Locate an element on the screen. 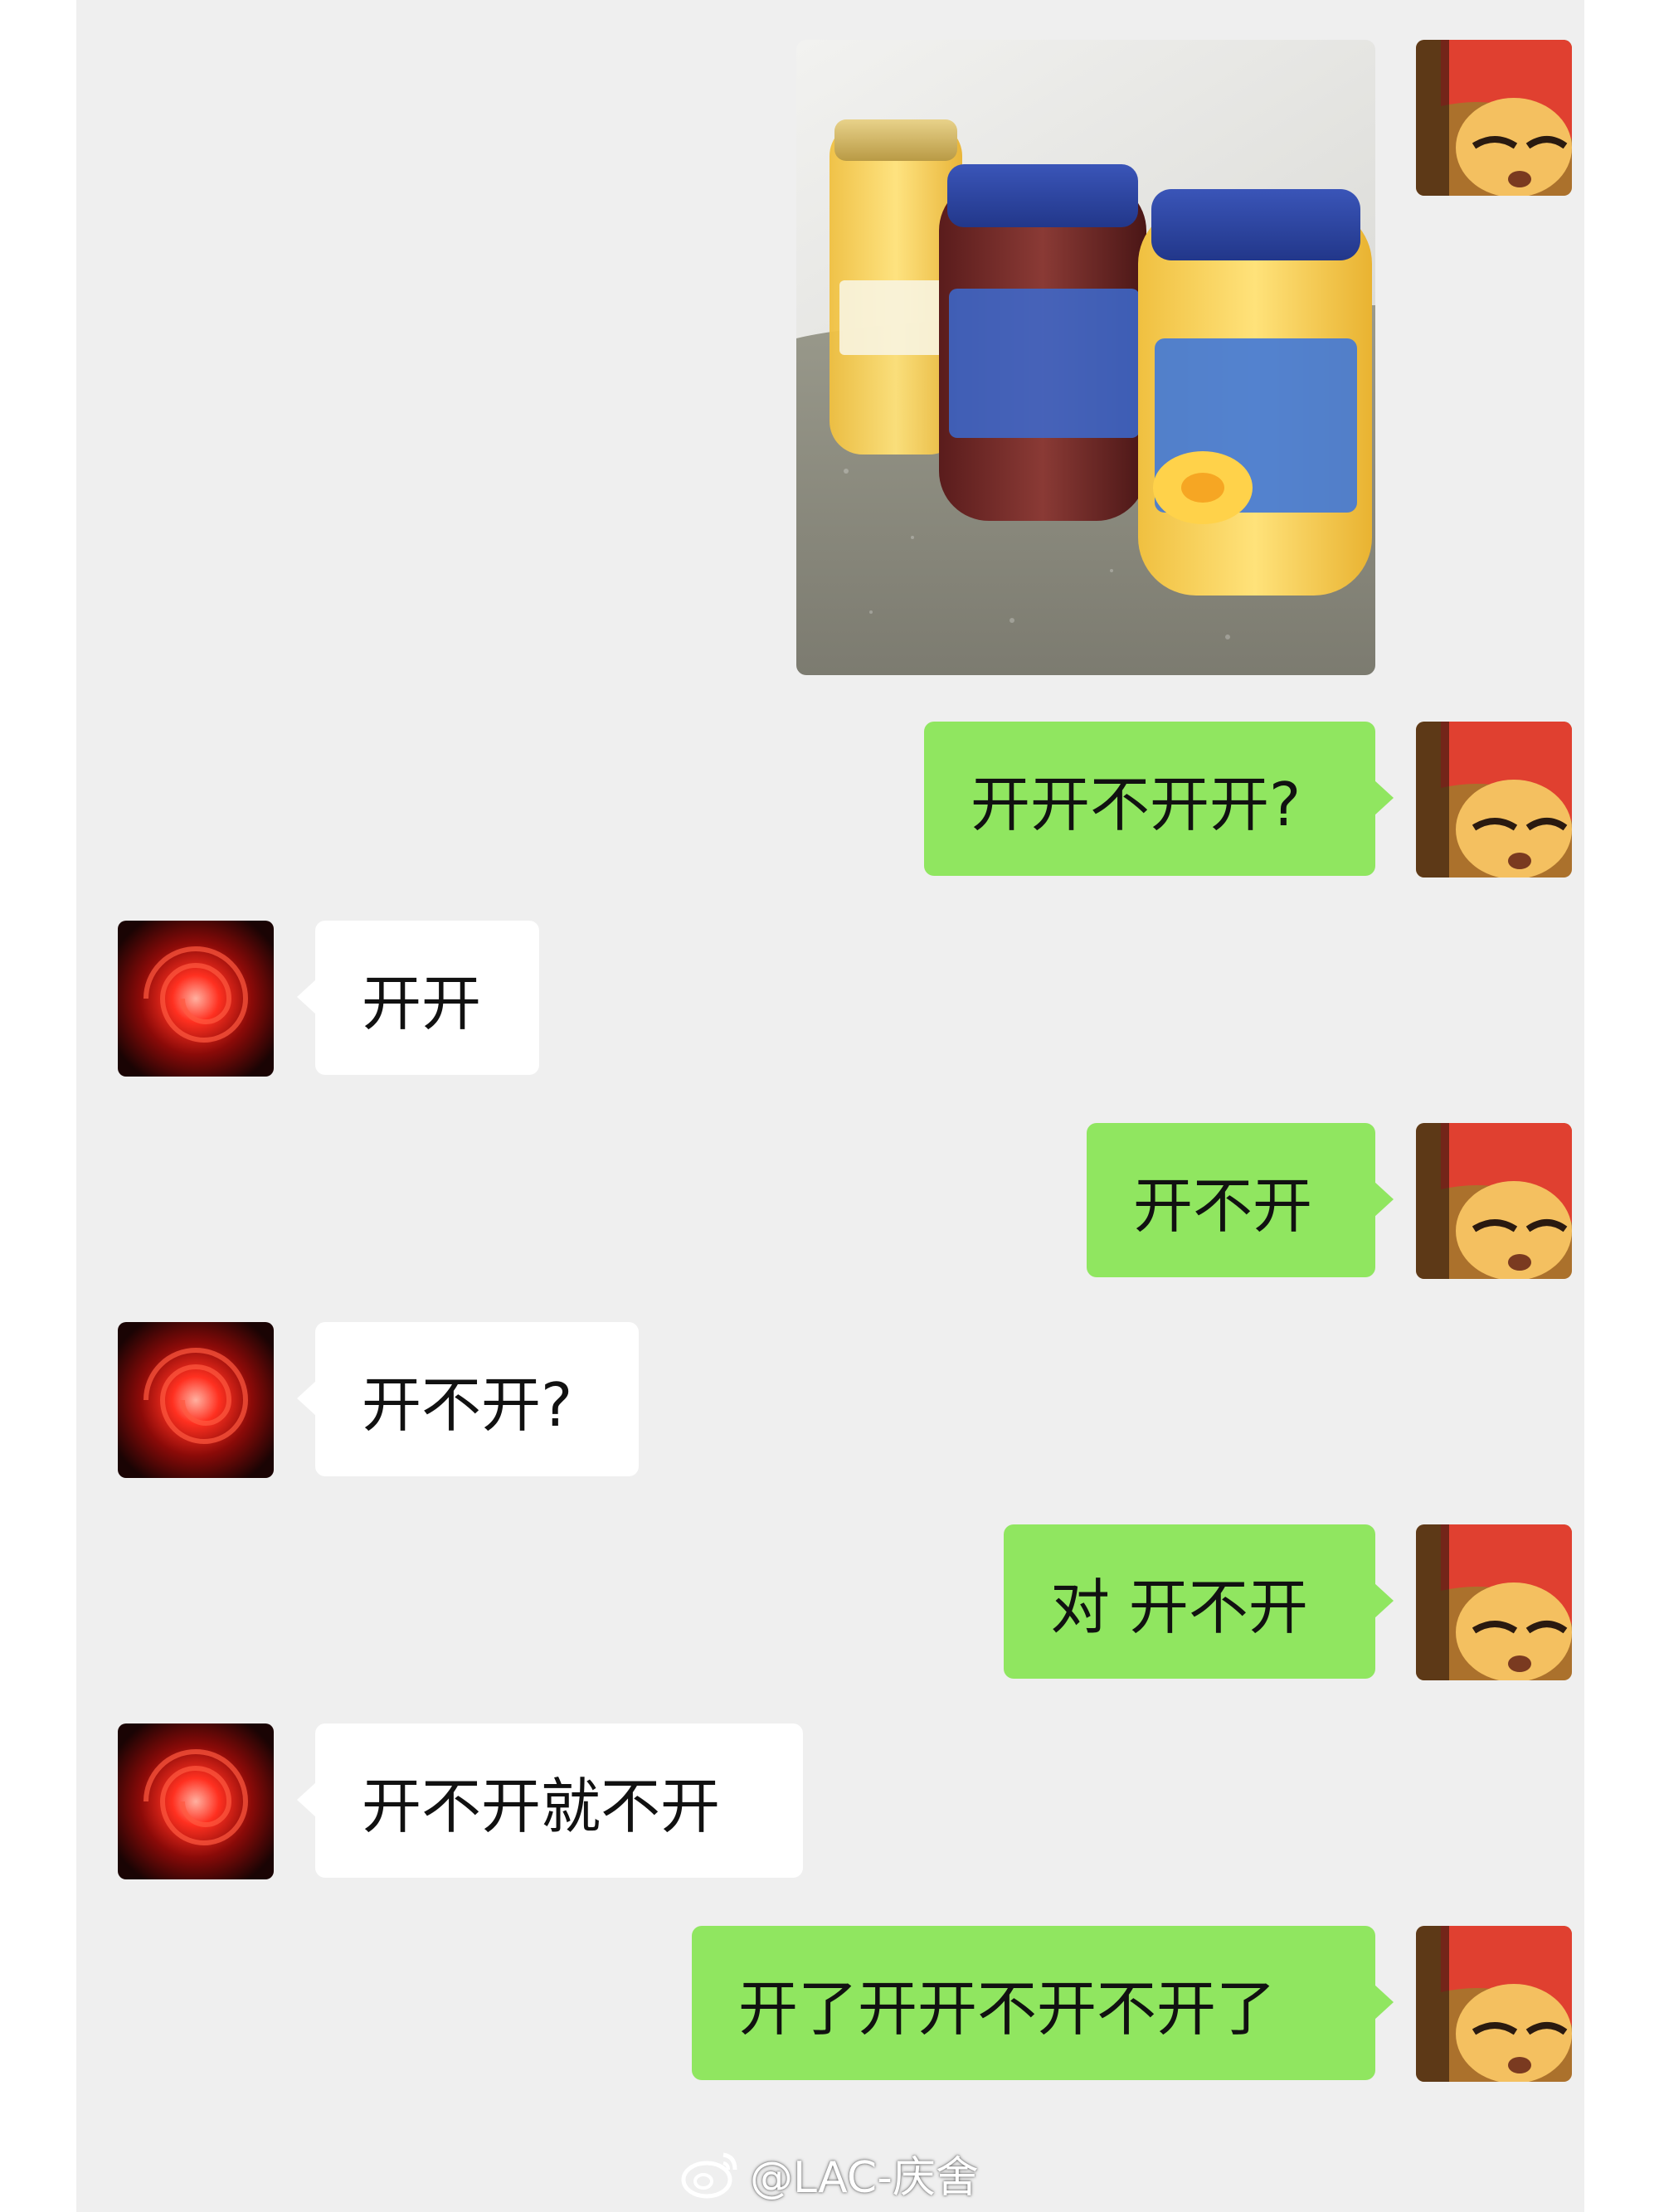 The height and width of the screenshot is (2212, 1659). weibo-logo-icon is located at coordinates (711, 2173).